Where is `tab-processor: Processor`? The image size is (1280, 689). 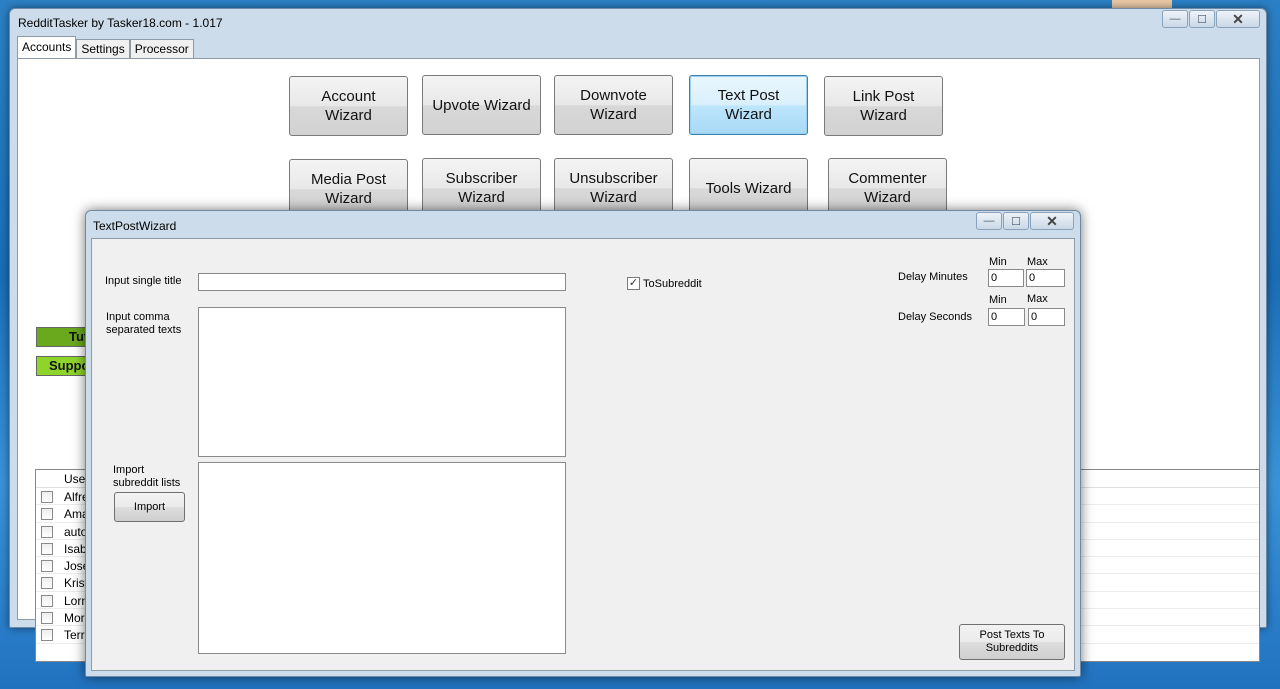 tab-processor: Processor is located at coordinates (161, 48).